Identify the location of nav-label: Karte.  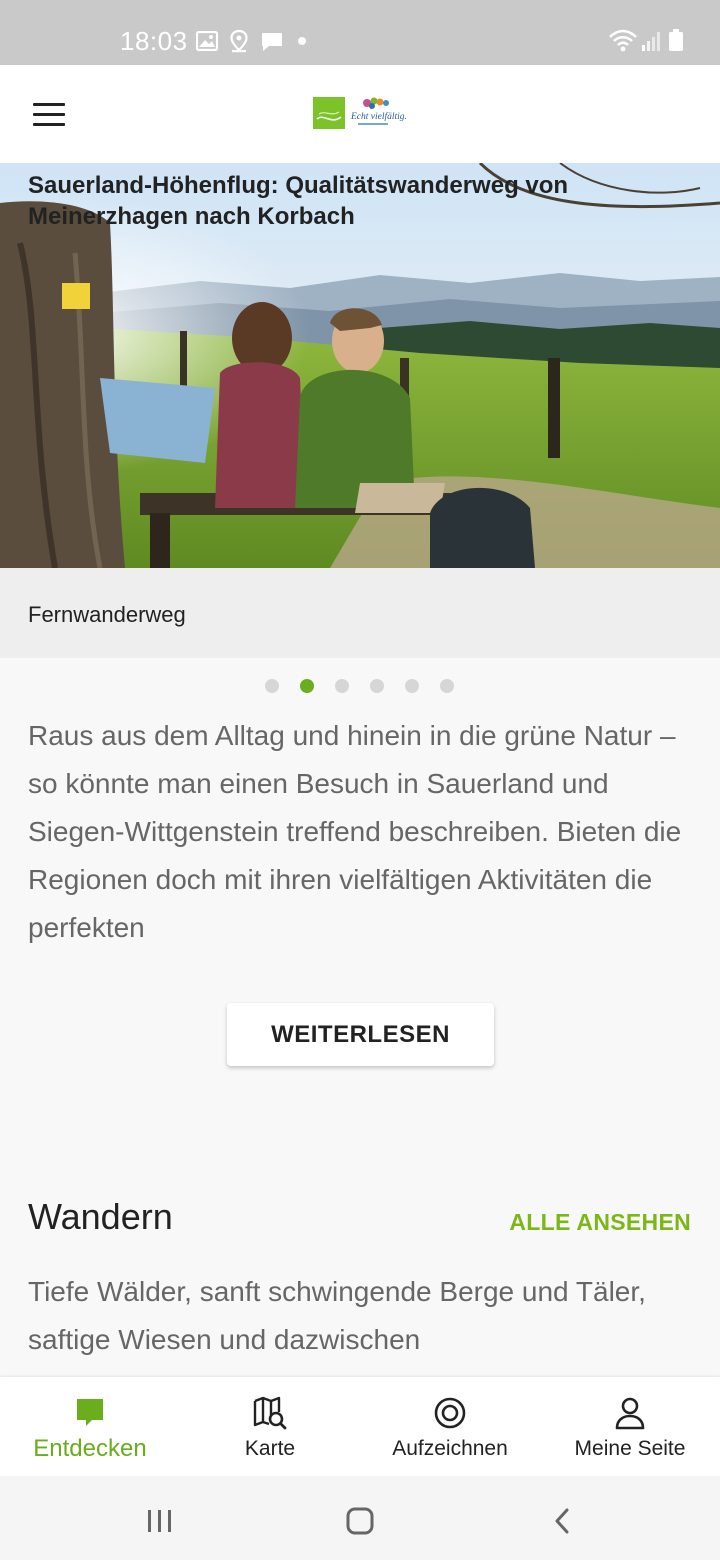
(270, 1448).